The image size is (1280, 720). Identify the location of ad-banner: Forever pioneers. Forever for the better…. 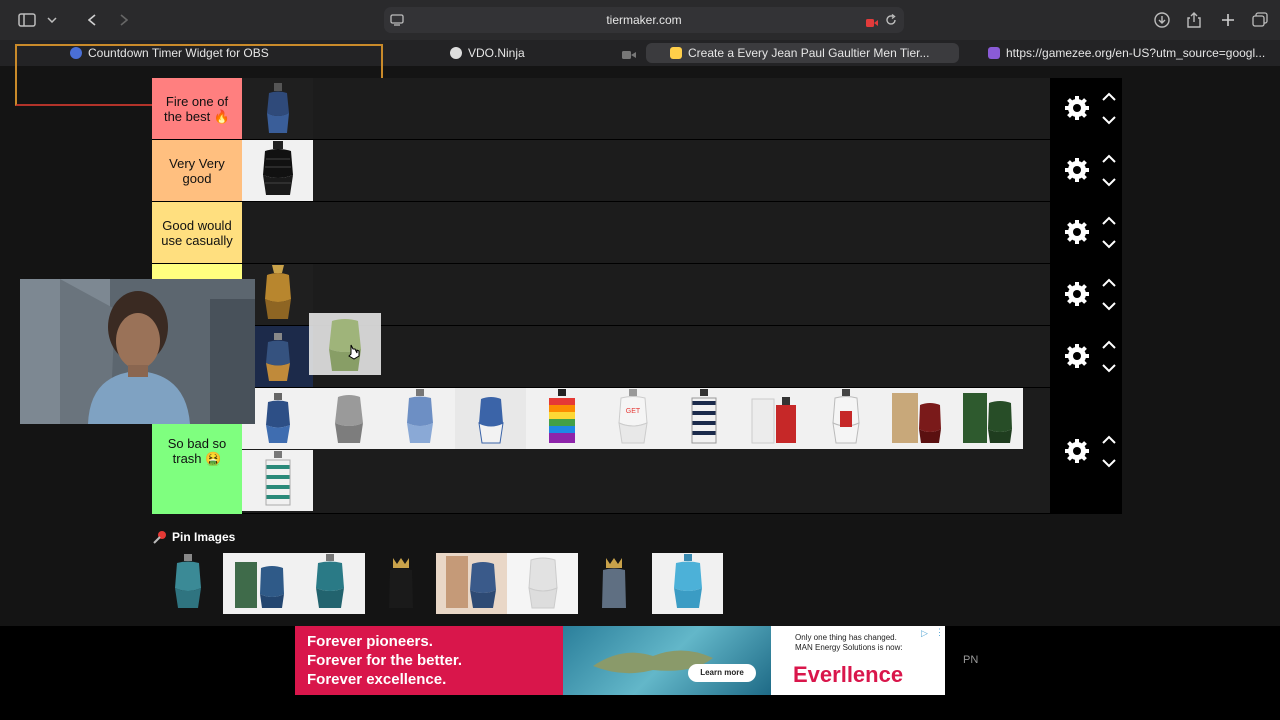
(620, 660).